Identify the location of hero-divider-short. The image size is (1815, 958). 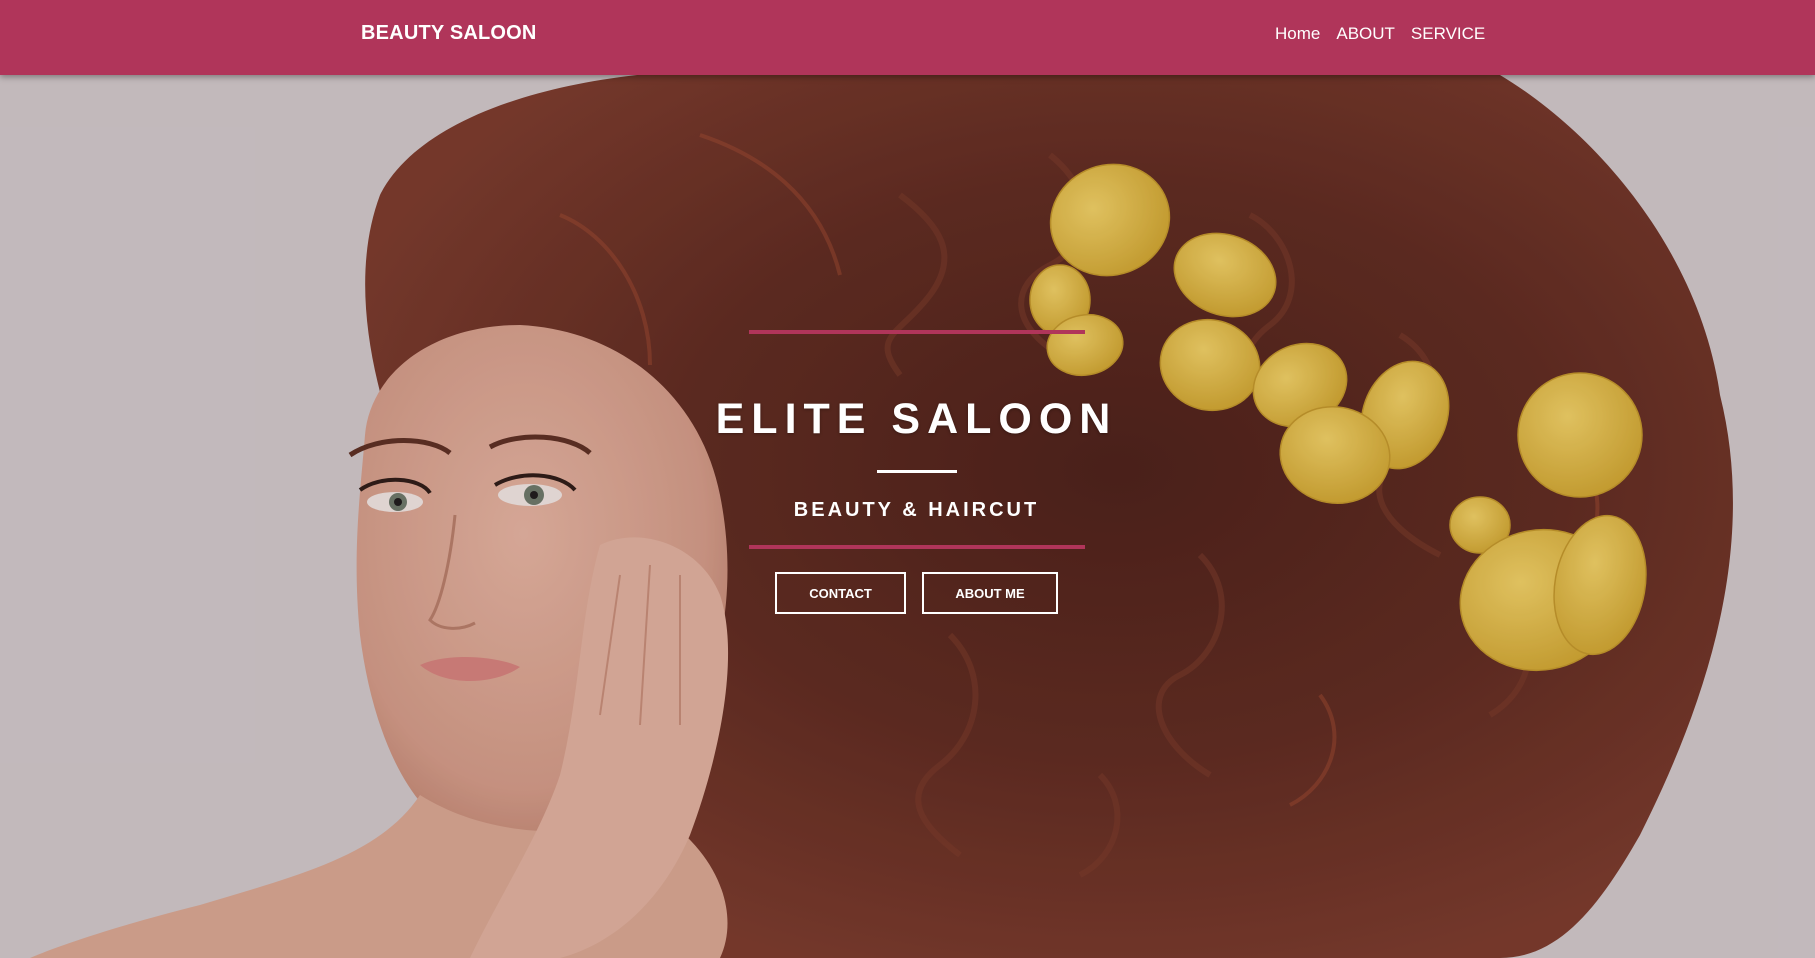
(917, 471).